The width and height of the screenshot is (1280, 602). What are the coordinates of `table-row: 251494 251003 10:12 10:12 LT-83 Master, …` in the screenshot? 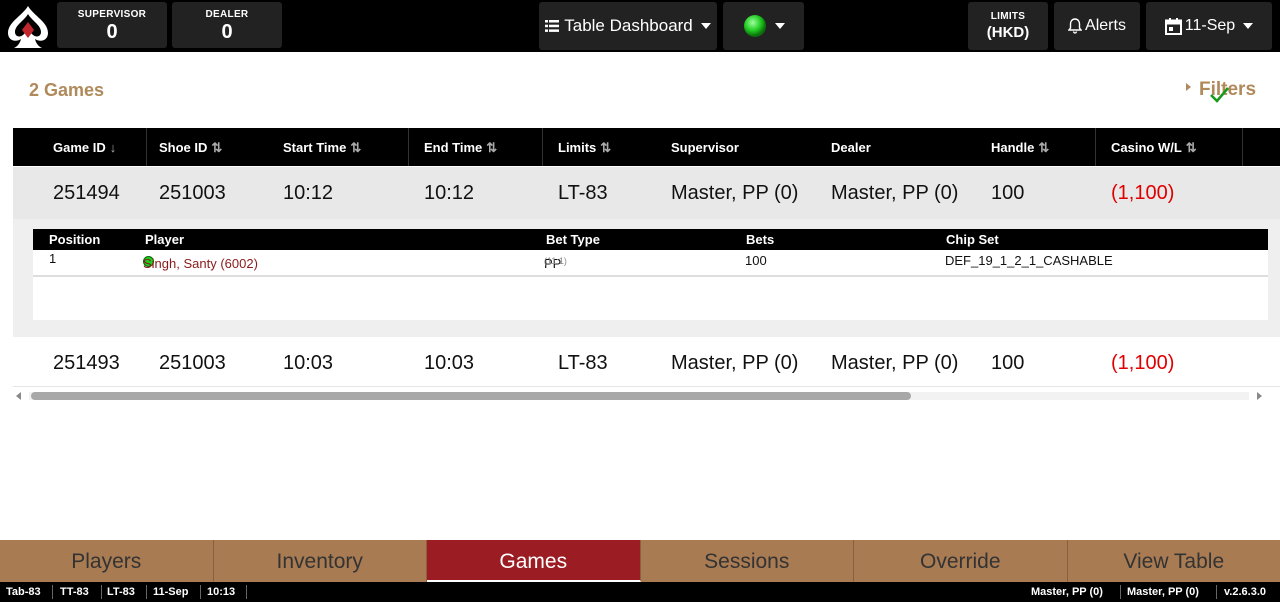 It's located at (646, 193).